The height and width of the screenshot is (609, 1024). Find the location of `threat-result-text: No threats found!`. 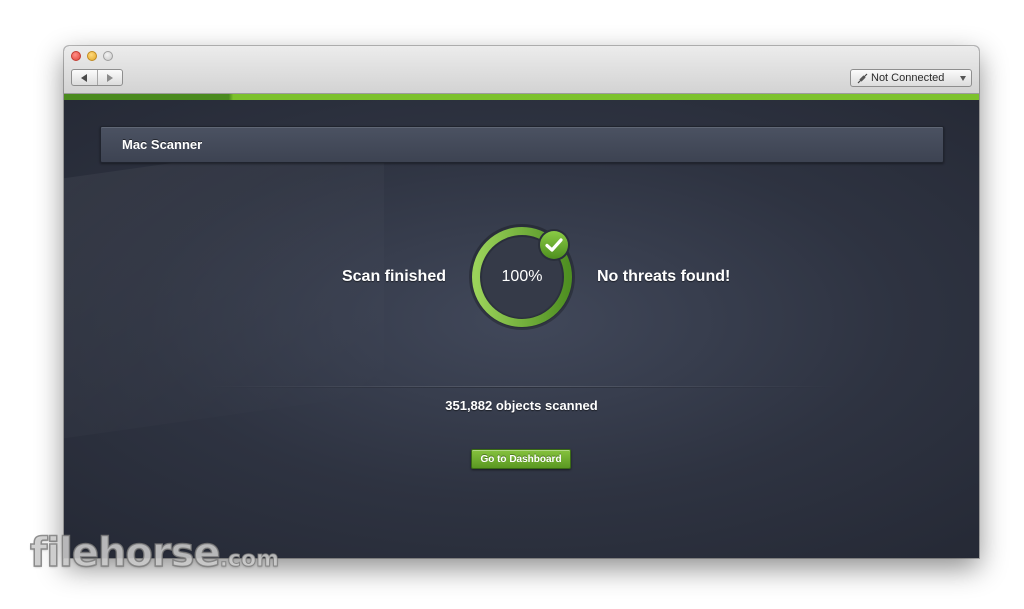

threat-result-text: No threats found! is located at coordinates (664, 276).